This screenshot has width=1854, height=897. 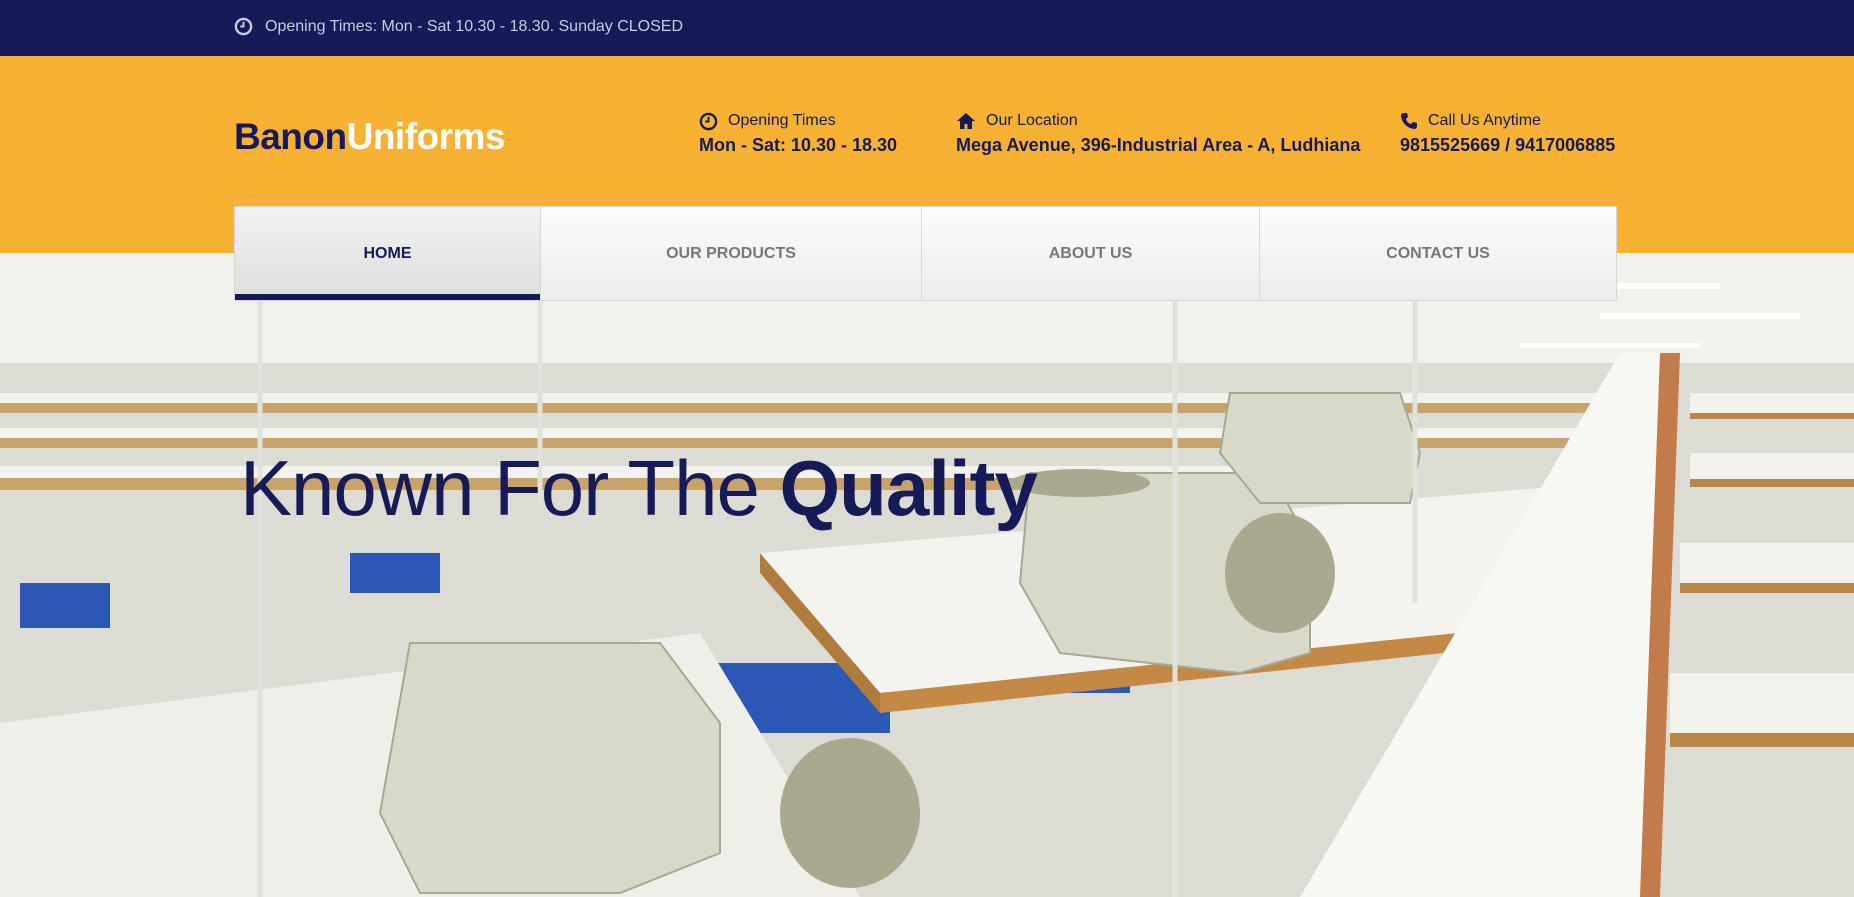 What do you see at coordinates (510, 488) in the screenshot?
I see `hero-title-light: Known For The` at bounding box center [510, 488].